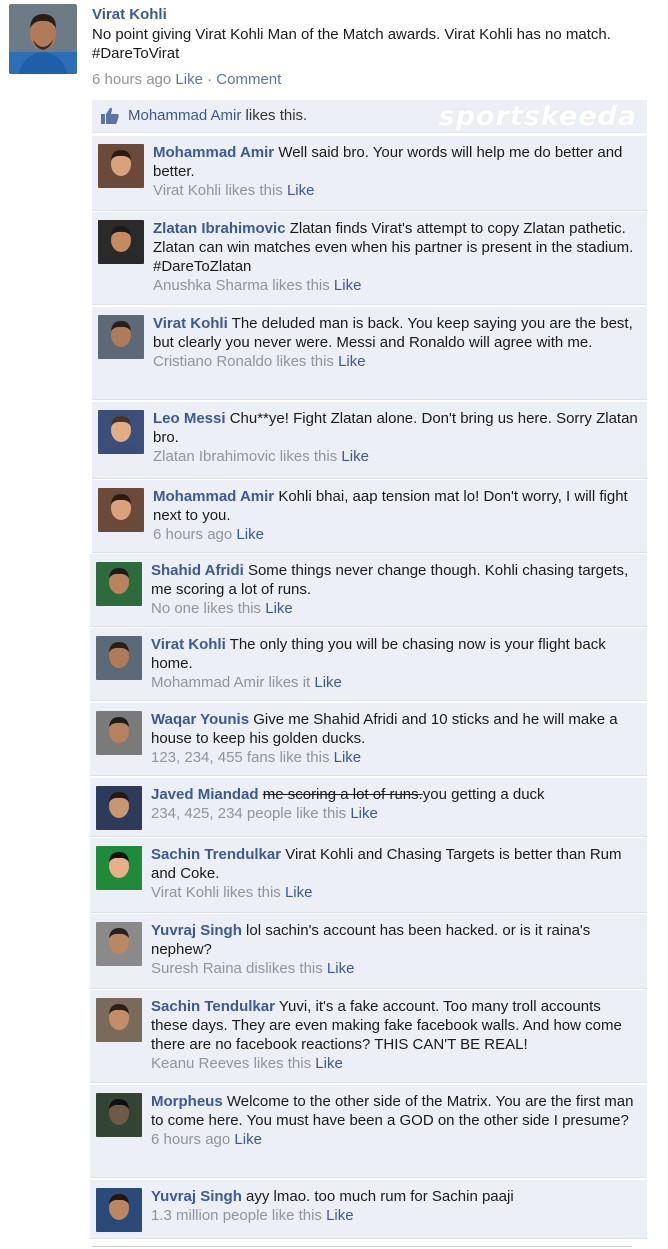 This screenshot has width=668, height=1249. I want to click on post-time: 6 hours ago, so click(132, 79).